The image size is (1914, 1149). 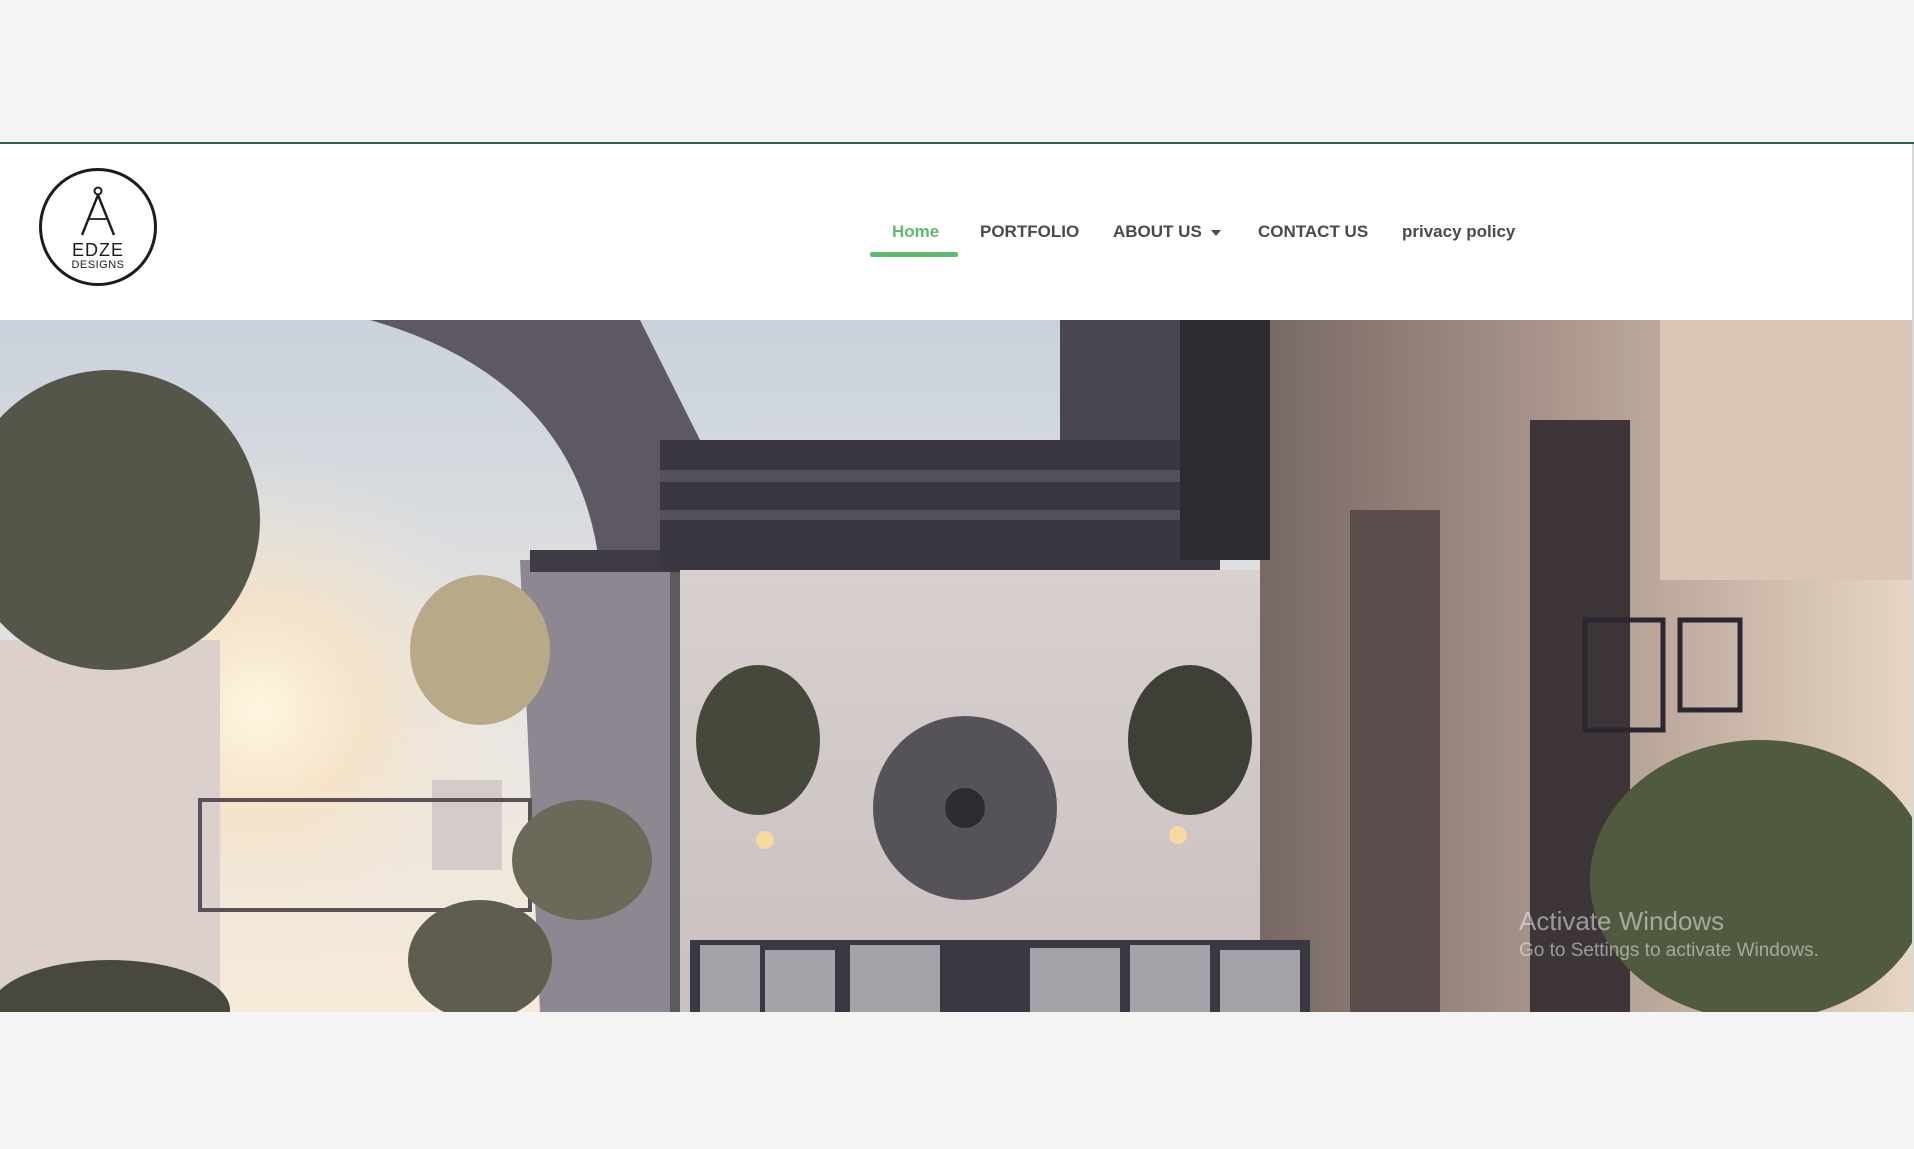 I want to click on nav-active-indicator, so click(x=914, y=254).